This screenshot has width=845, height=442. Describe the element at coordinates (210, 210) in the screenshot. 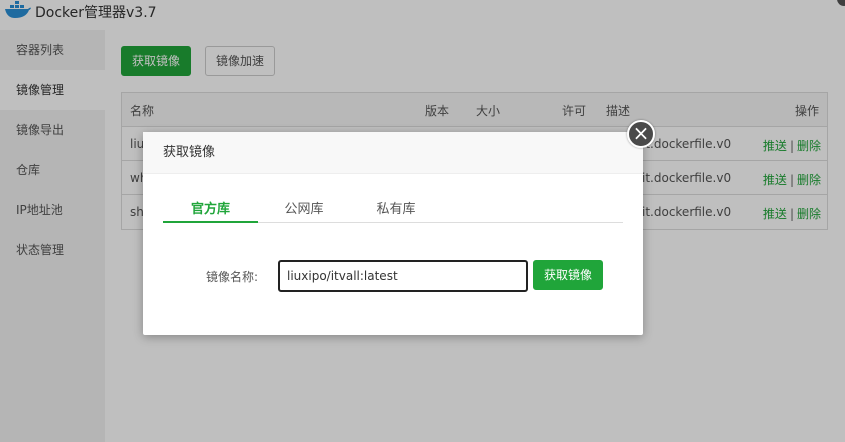

I see `tab-official: 官方库` at that location.